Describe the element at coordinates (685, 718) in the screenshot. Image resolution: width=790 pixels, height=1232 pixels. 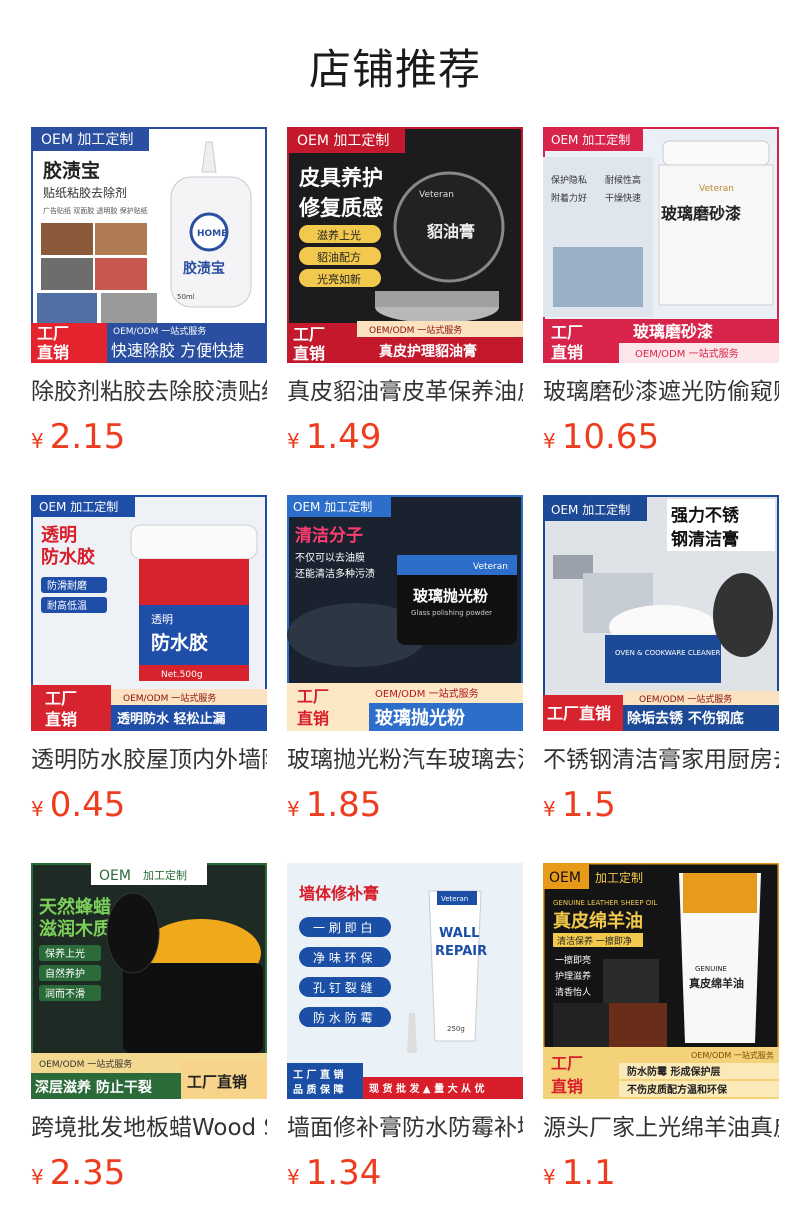
I see `svg-text: 除垢去锈 不伤钢底` at that location.